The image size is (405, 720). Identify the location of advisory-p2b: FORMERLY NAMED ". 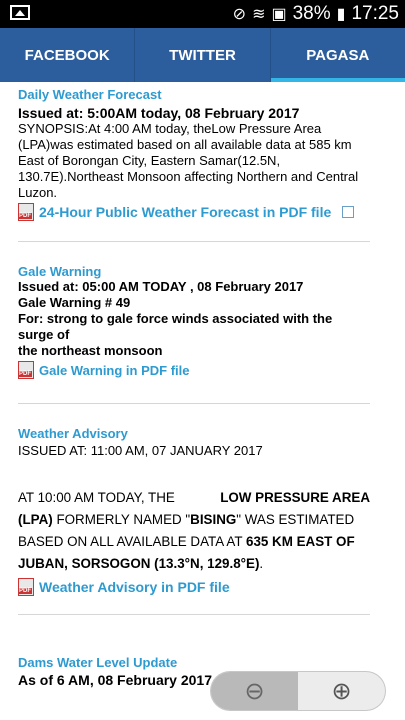
(121, 519).